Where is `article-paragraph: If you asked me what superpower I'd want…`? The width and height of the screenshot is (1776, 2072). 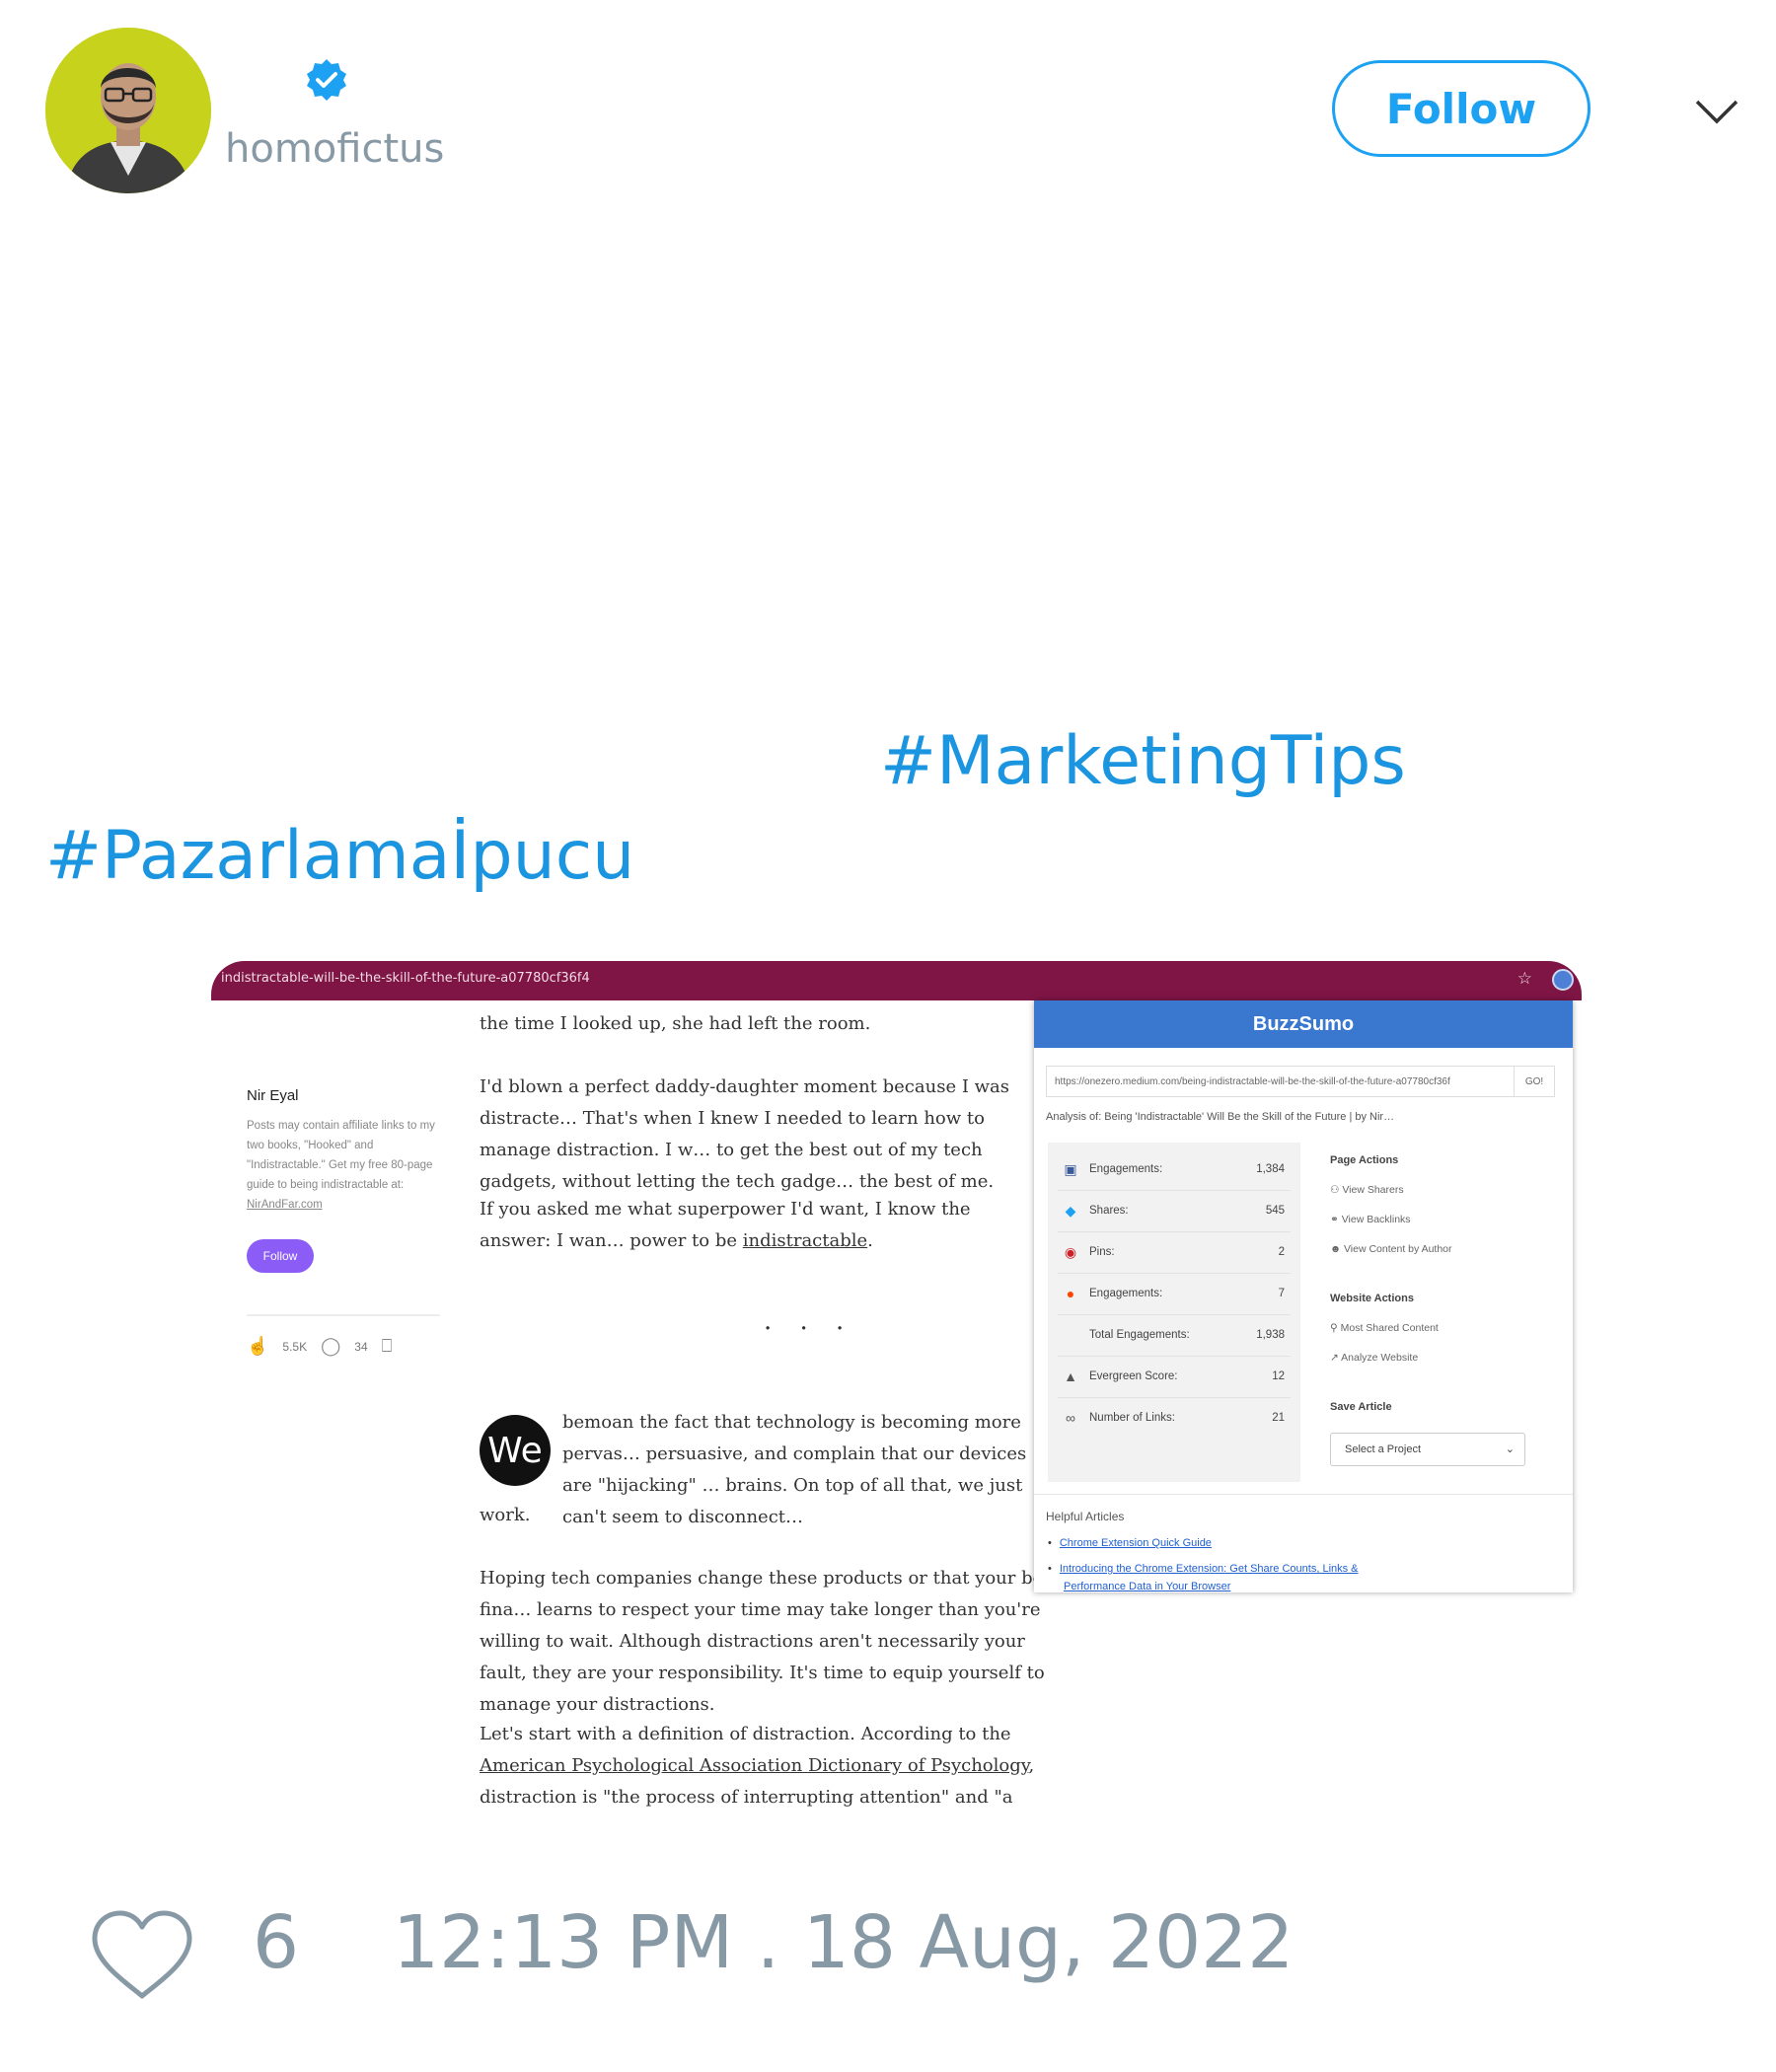 article-paragraph: If you asked me what superpower I'd want… is located at coordinates (756, 1225).